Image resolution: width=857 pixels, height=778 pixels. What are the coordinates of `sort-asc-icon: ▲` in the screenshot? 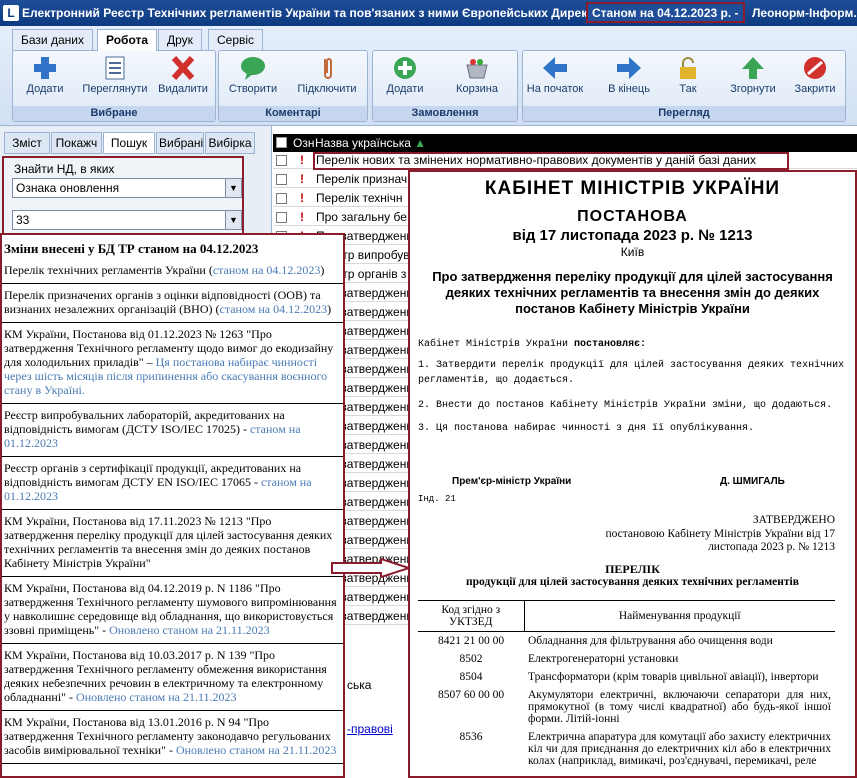 It's located at (420, 143).